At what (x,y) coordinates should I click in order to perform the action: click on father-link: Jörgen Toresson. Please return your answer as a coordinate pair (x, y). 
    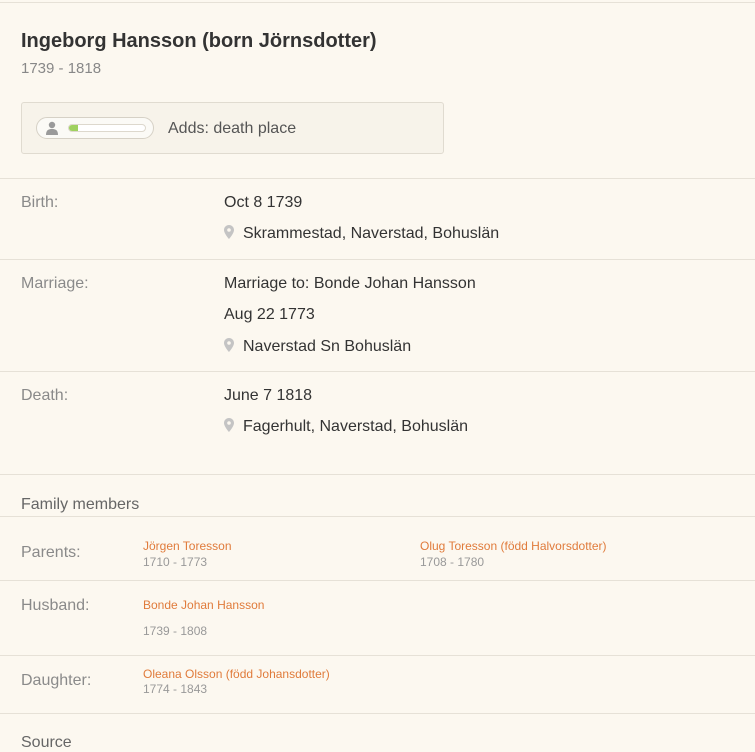
    Looking at the image, I should click on (187, 546).